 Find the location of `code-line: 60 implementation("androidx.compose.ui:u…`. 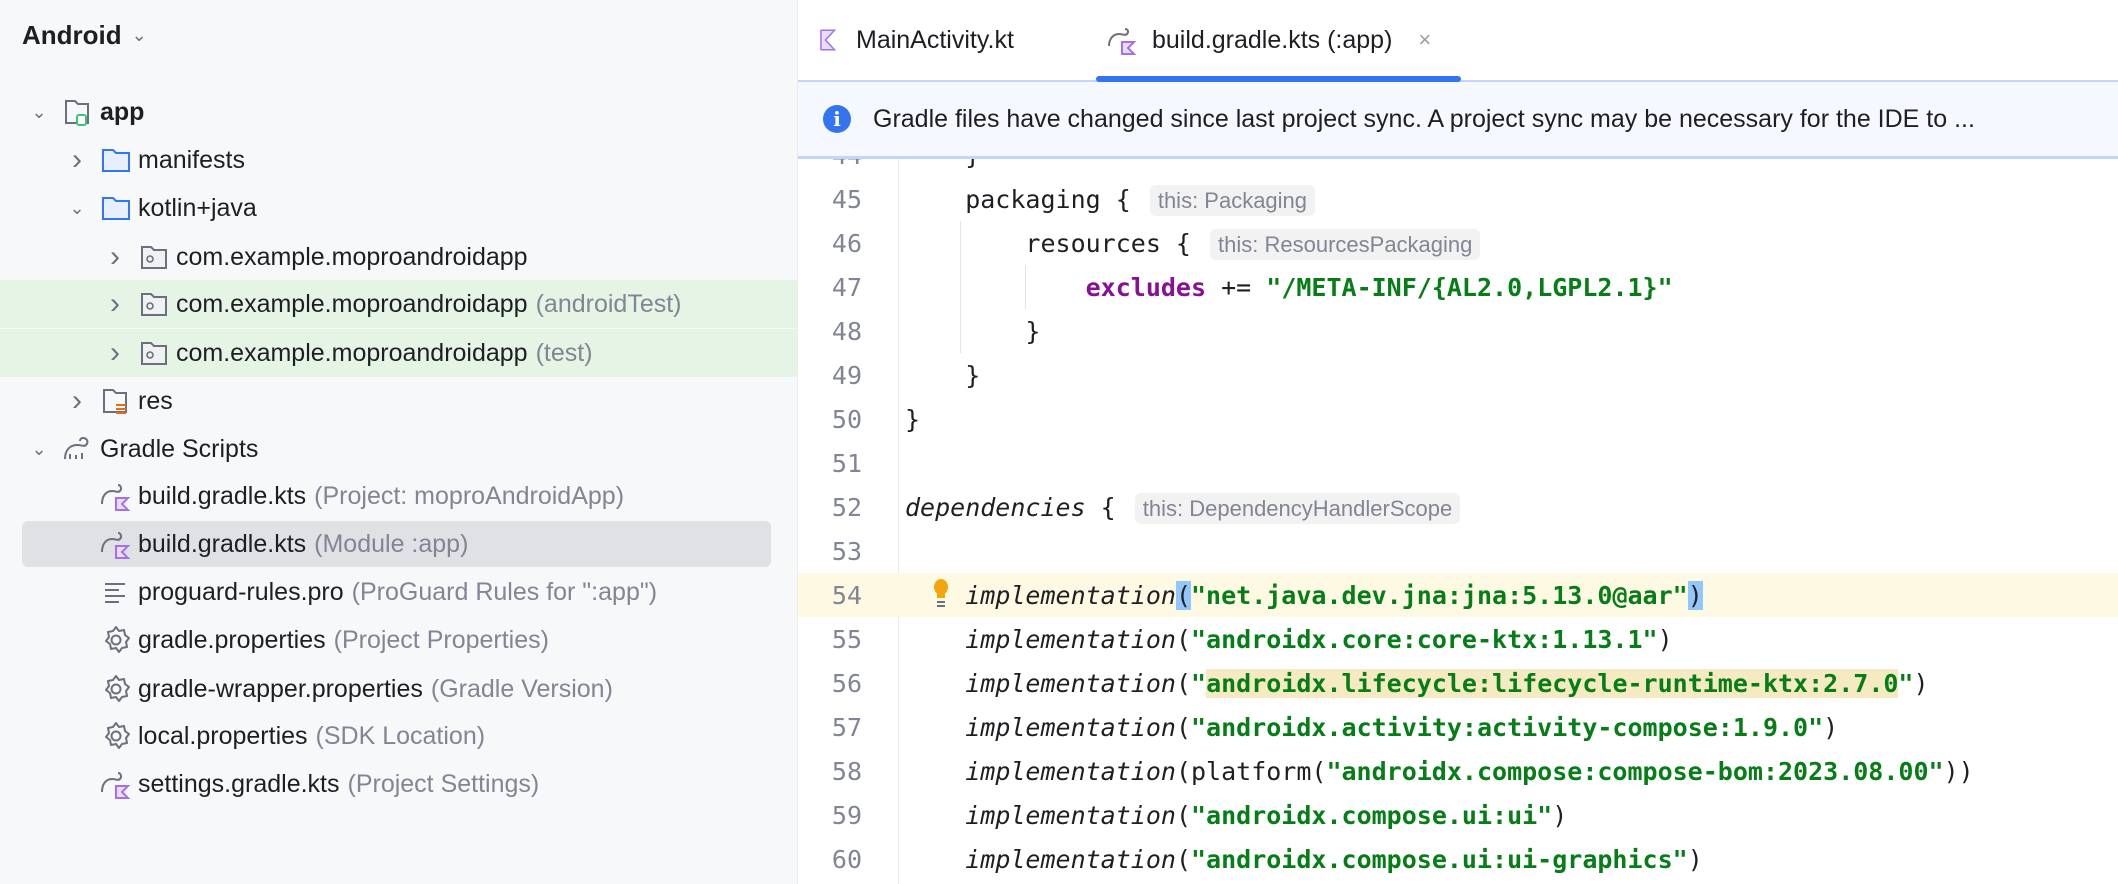

code-line: 60 implementation("androidx.compose.ui:u… is located at coordinates (1458, 859).